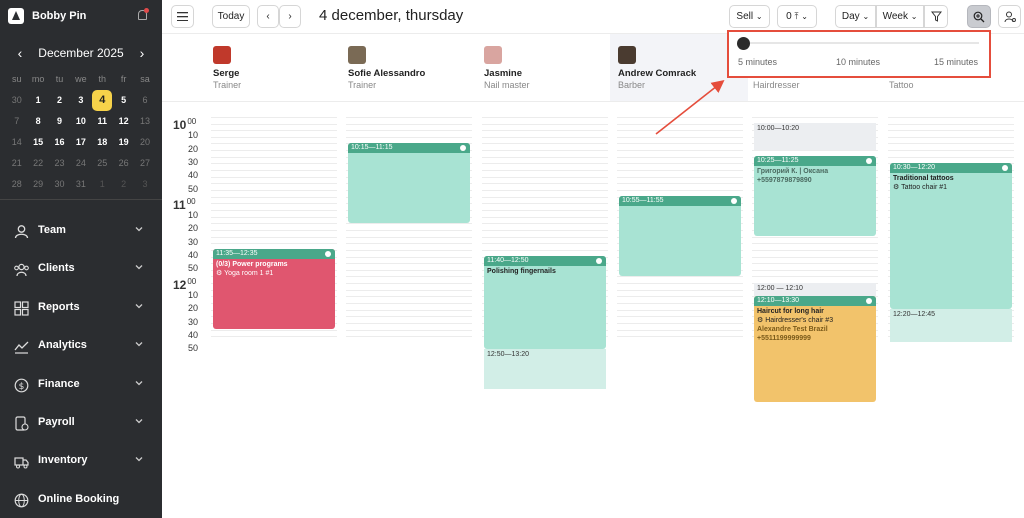  What do you see at coordinates (144, 163) in the screenshot?
I see `calendar-day: 27` at bounding box center [144, 163].